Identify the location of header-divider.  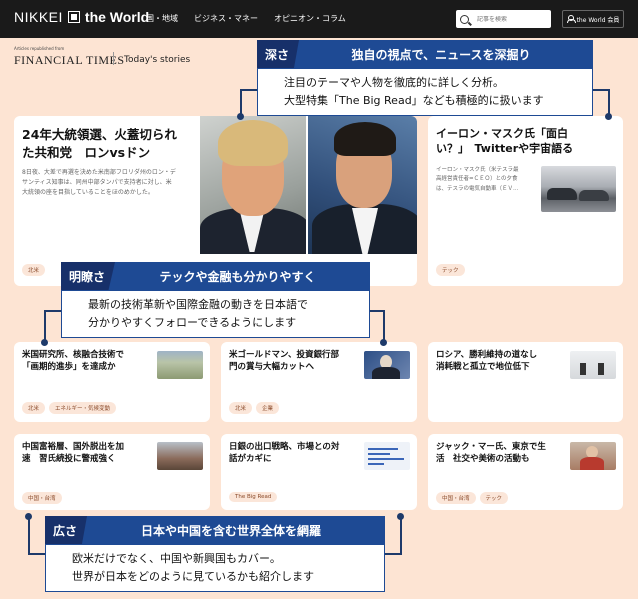
(113, 58).